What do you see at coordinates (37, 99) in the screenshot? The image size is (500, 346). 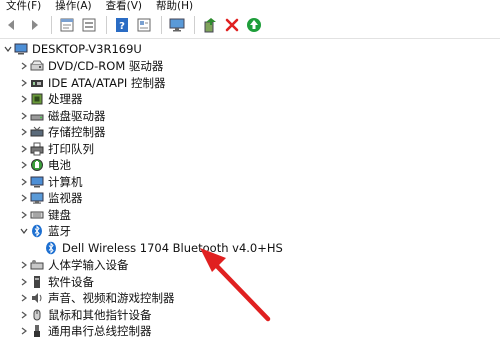 I see `processor-icon` at bounding box center [37, 99].